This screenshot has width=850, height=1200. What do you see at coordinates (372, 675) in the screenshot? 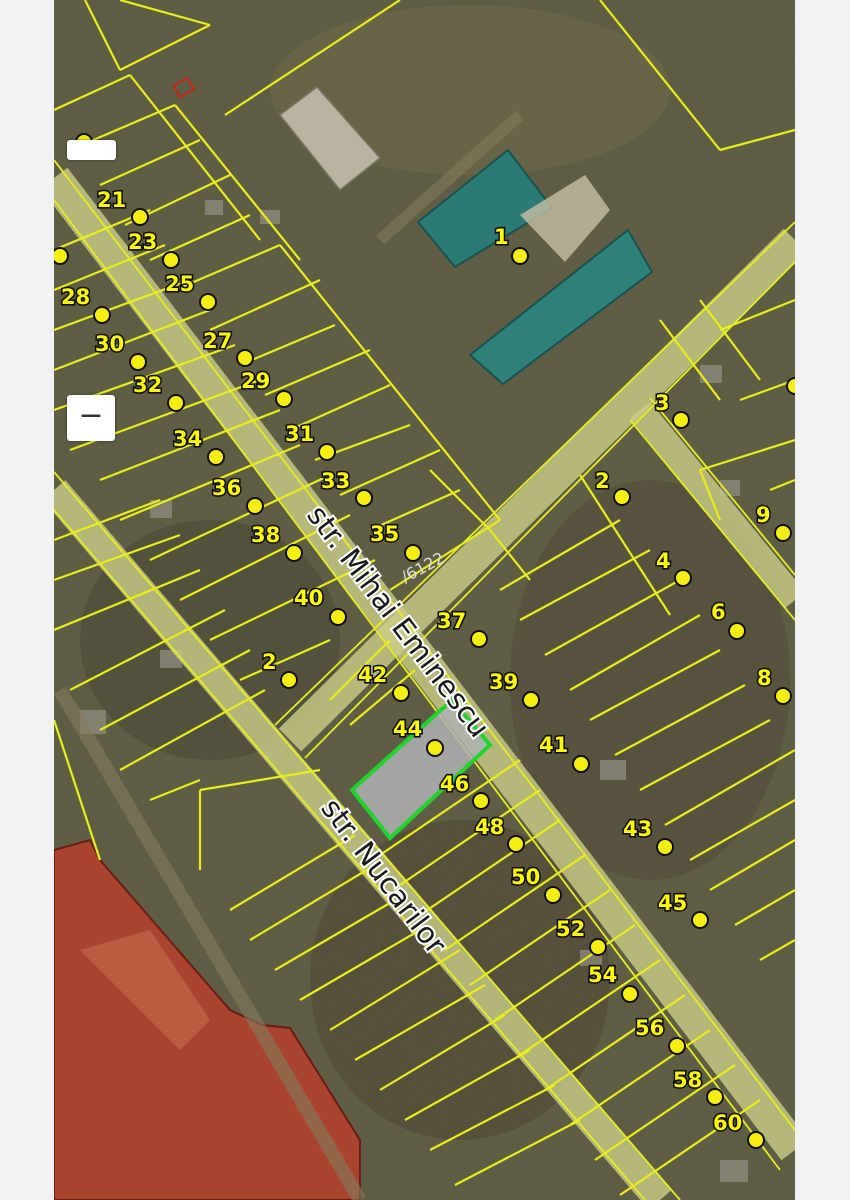
I see `house-number: 42` at bounding box center [372, 675].